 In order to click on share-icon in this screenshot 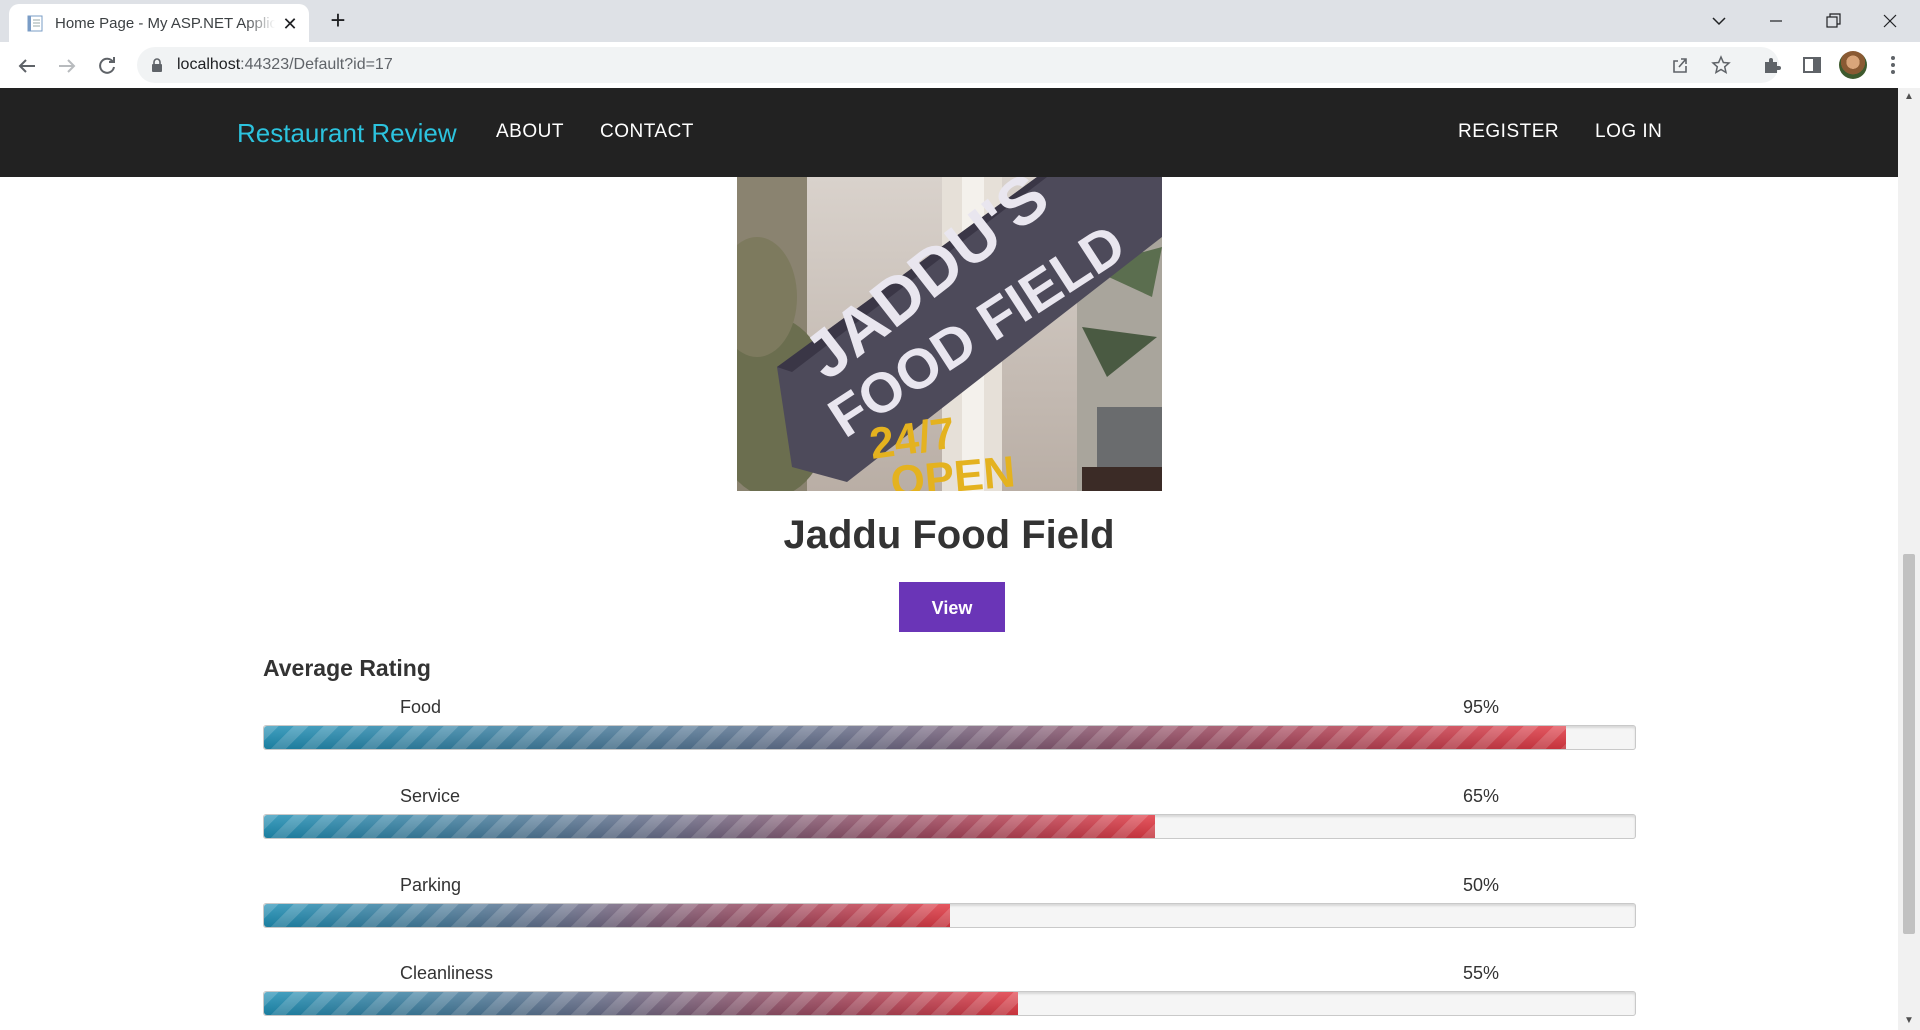, I will do `click(1680, 65)`.